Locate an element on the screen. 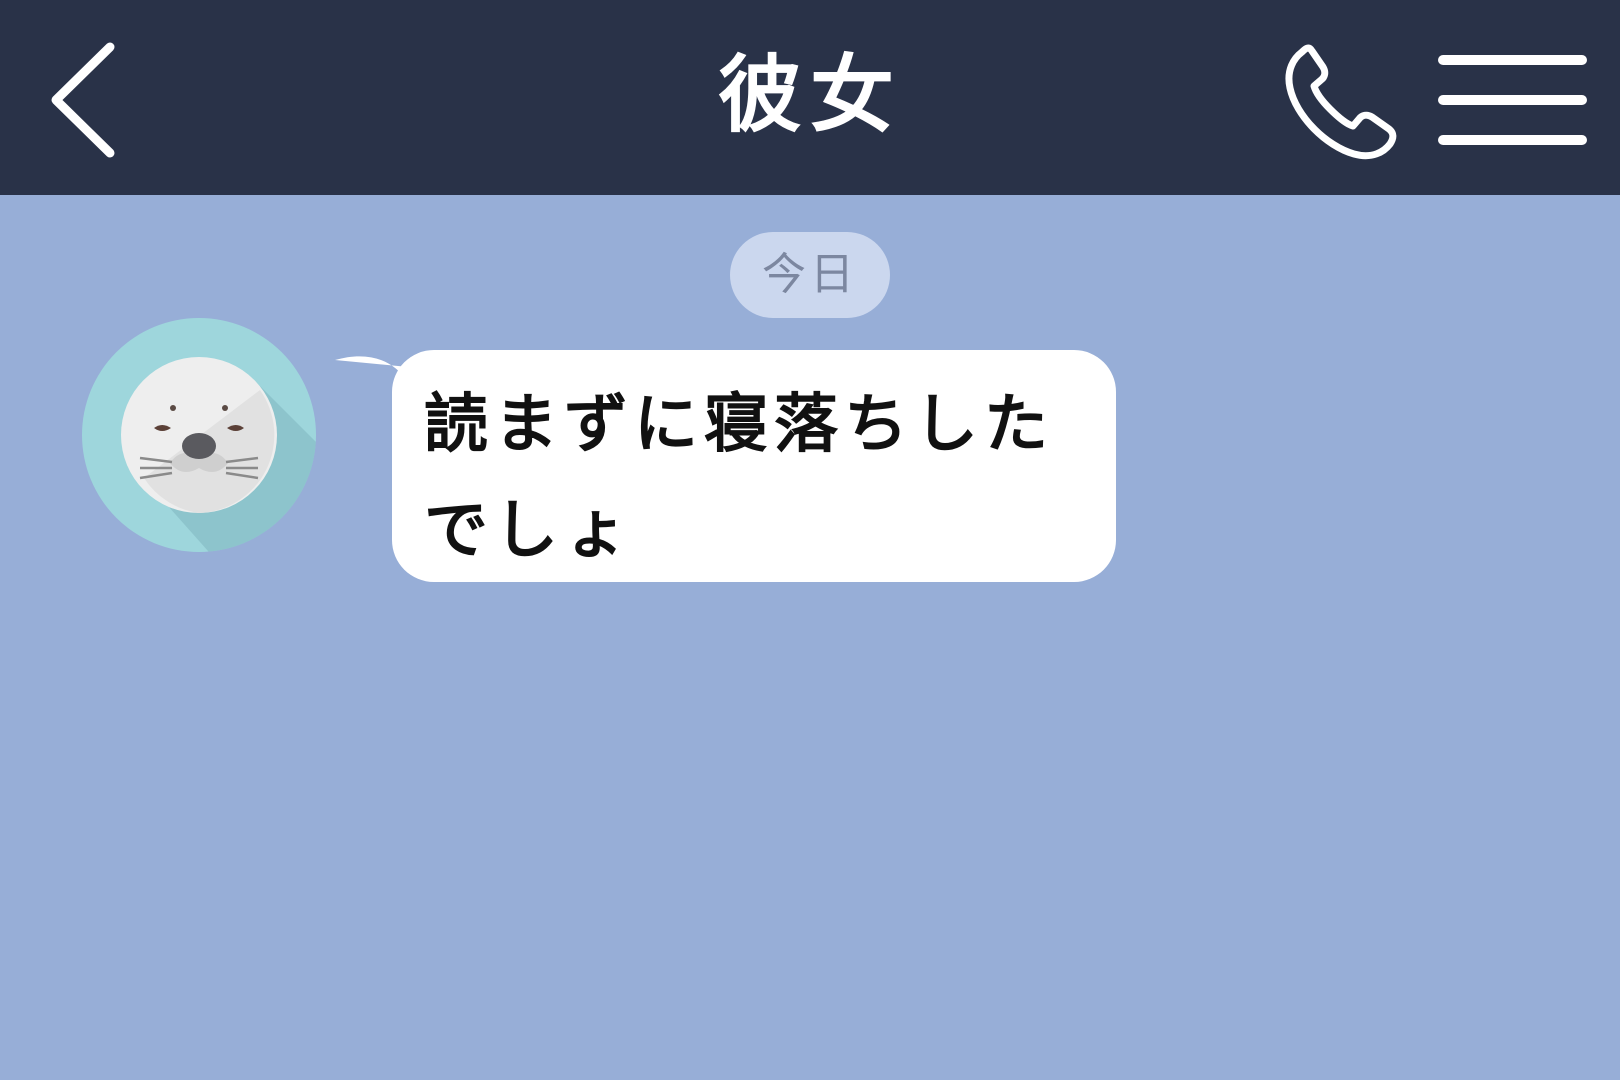  message-line: 読まずに寝落ちした is located at coordinates (739, 425).